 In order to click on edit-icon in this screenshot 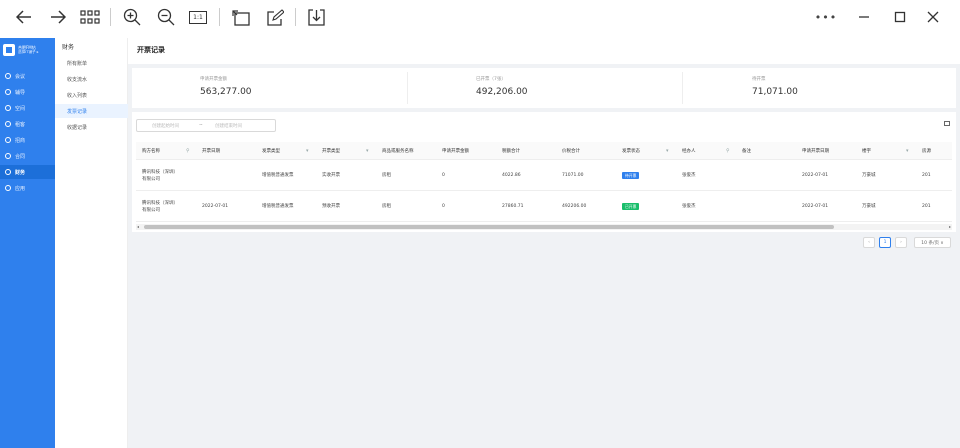, I will do `click(275, 17)`.